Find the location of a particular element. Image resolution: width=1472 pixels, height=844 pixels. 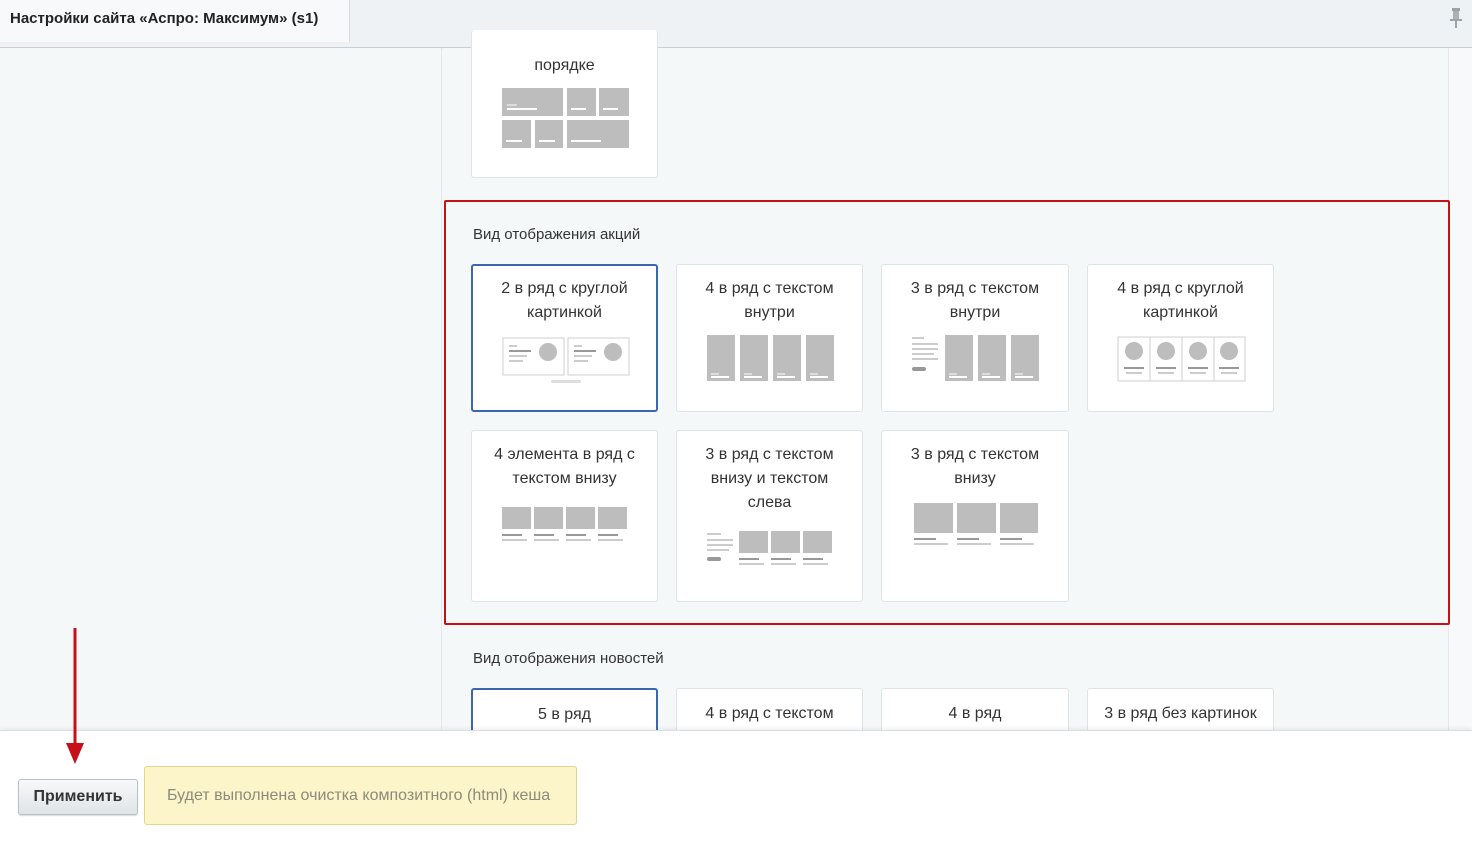

section-title-news: Вид отображения новостей is located at coordinates (568, 658).